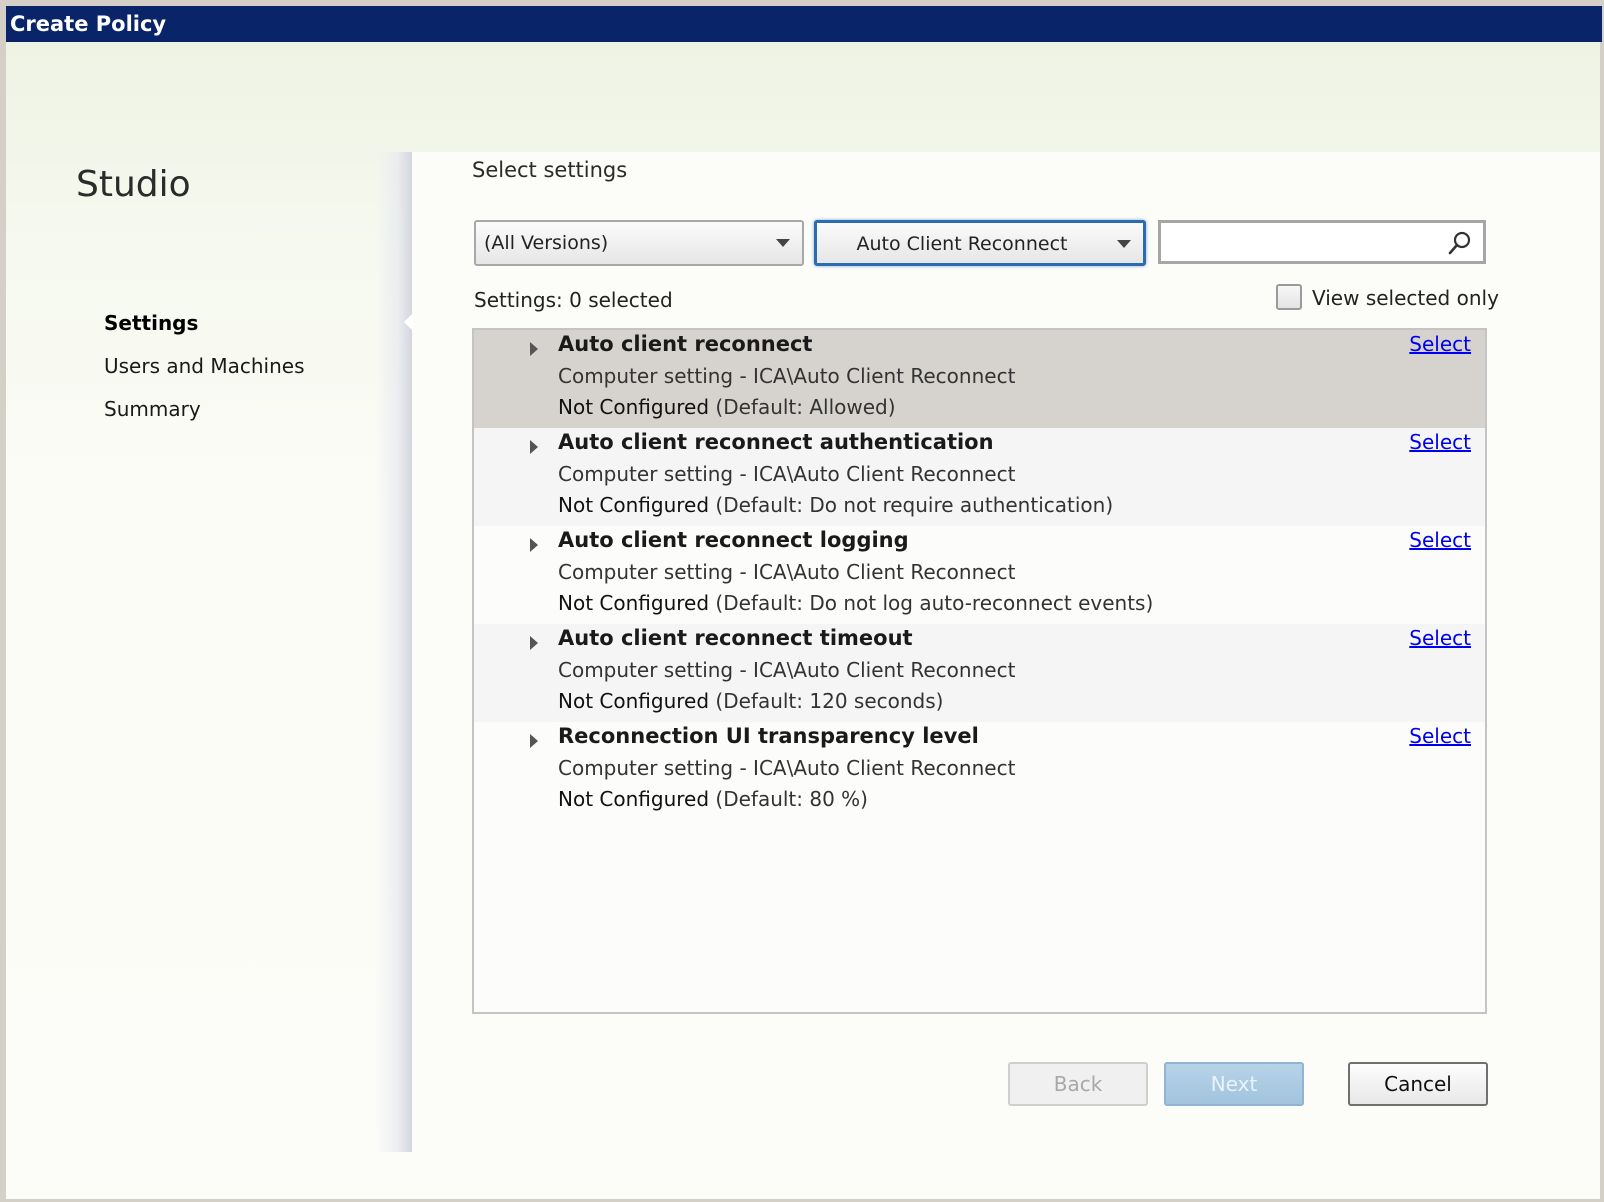 Image resolution: width=1604 pixels, height=1202 pixels. What do you see at coordinates (768, 736) in the screenshot?
I see `setting-name: Reconnection UI transparency level` at bounding box center [768, 736].